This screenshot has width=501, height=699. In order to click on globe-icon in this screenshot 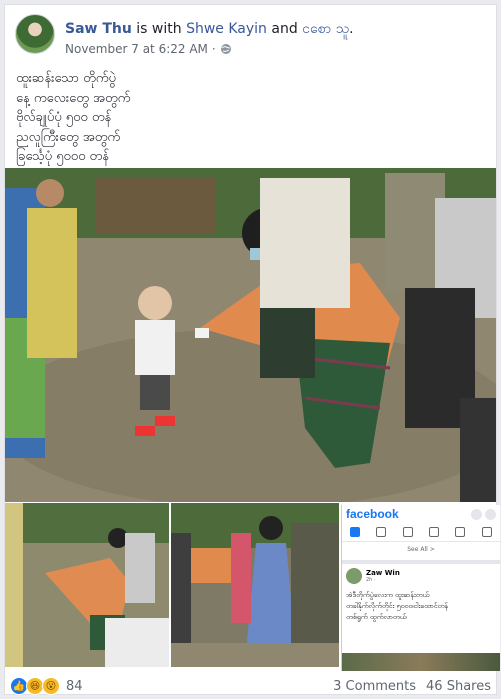, I will do `click(226, 49)`.